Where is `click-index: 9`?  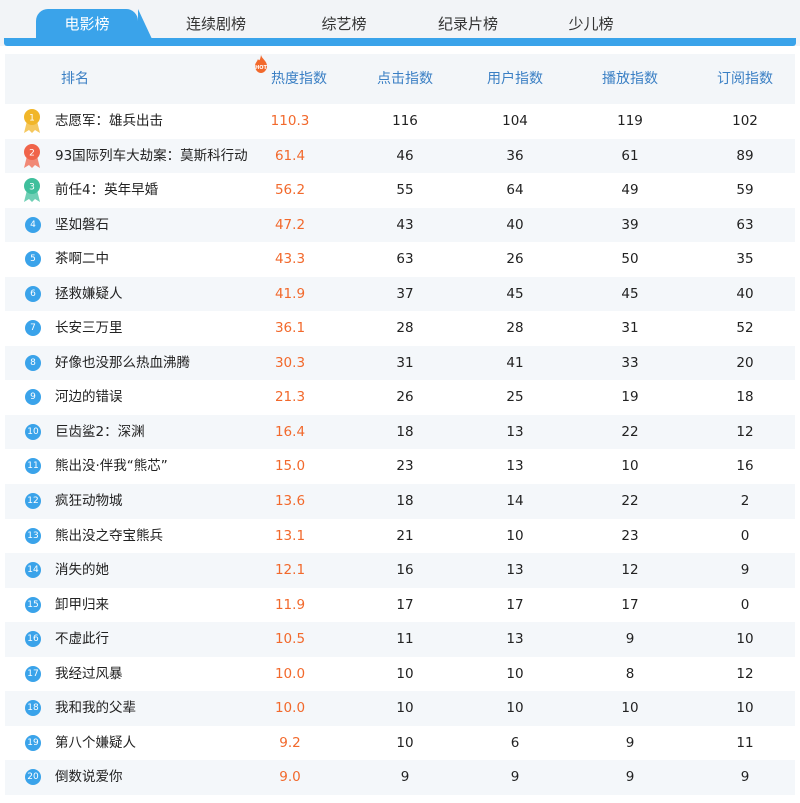 click-index: 9 is located at coordinates (405, 777).